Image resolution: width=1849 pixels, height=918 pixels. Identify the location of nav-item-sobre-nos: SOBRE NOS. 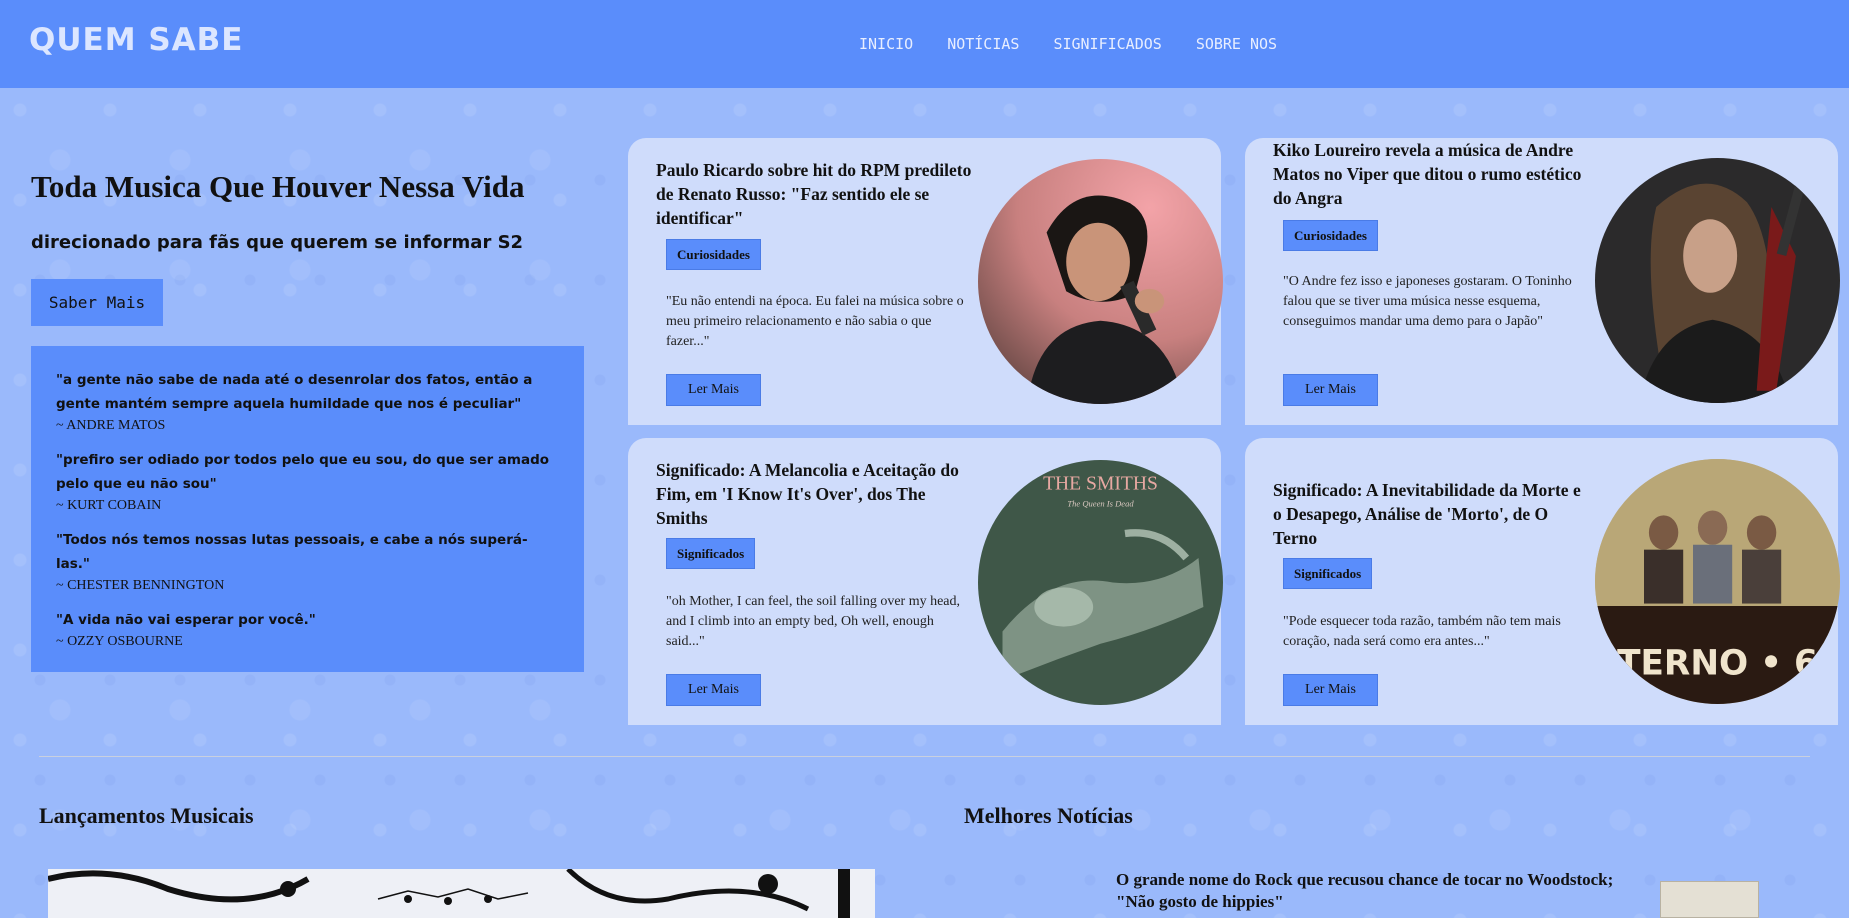
(1236, 44).